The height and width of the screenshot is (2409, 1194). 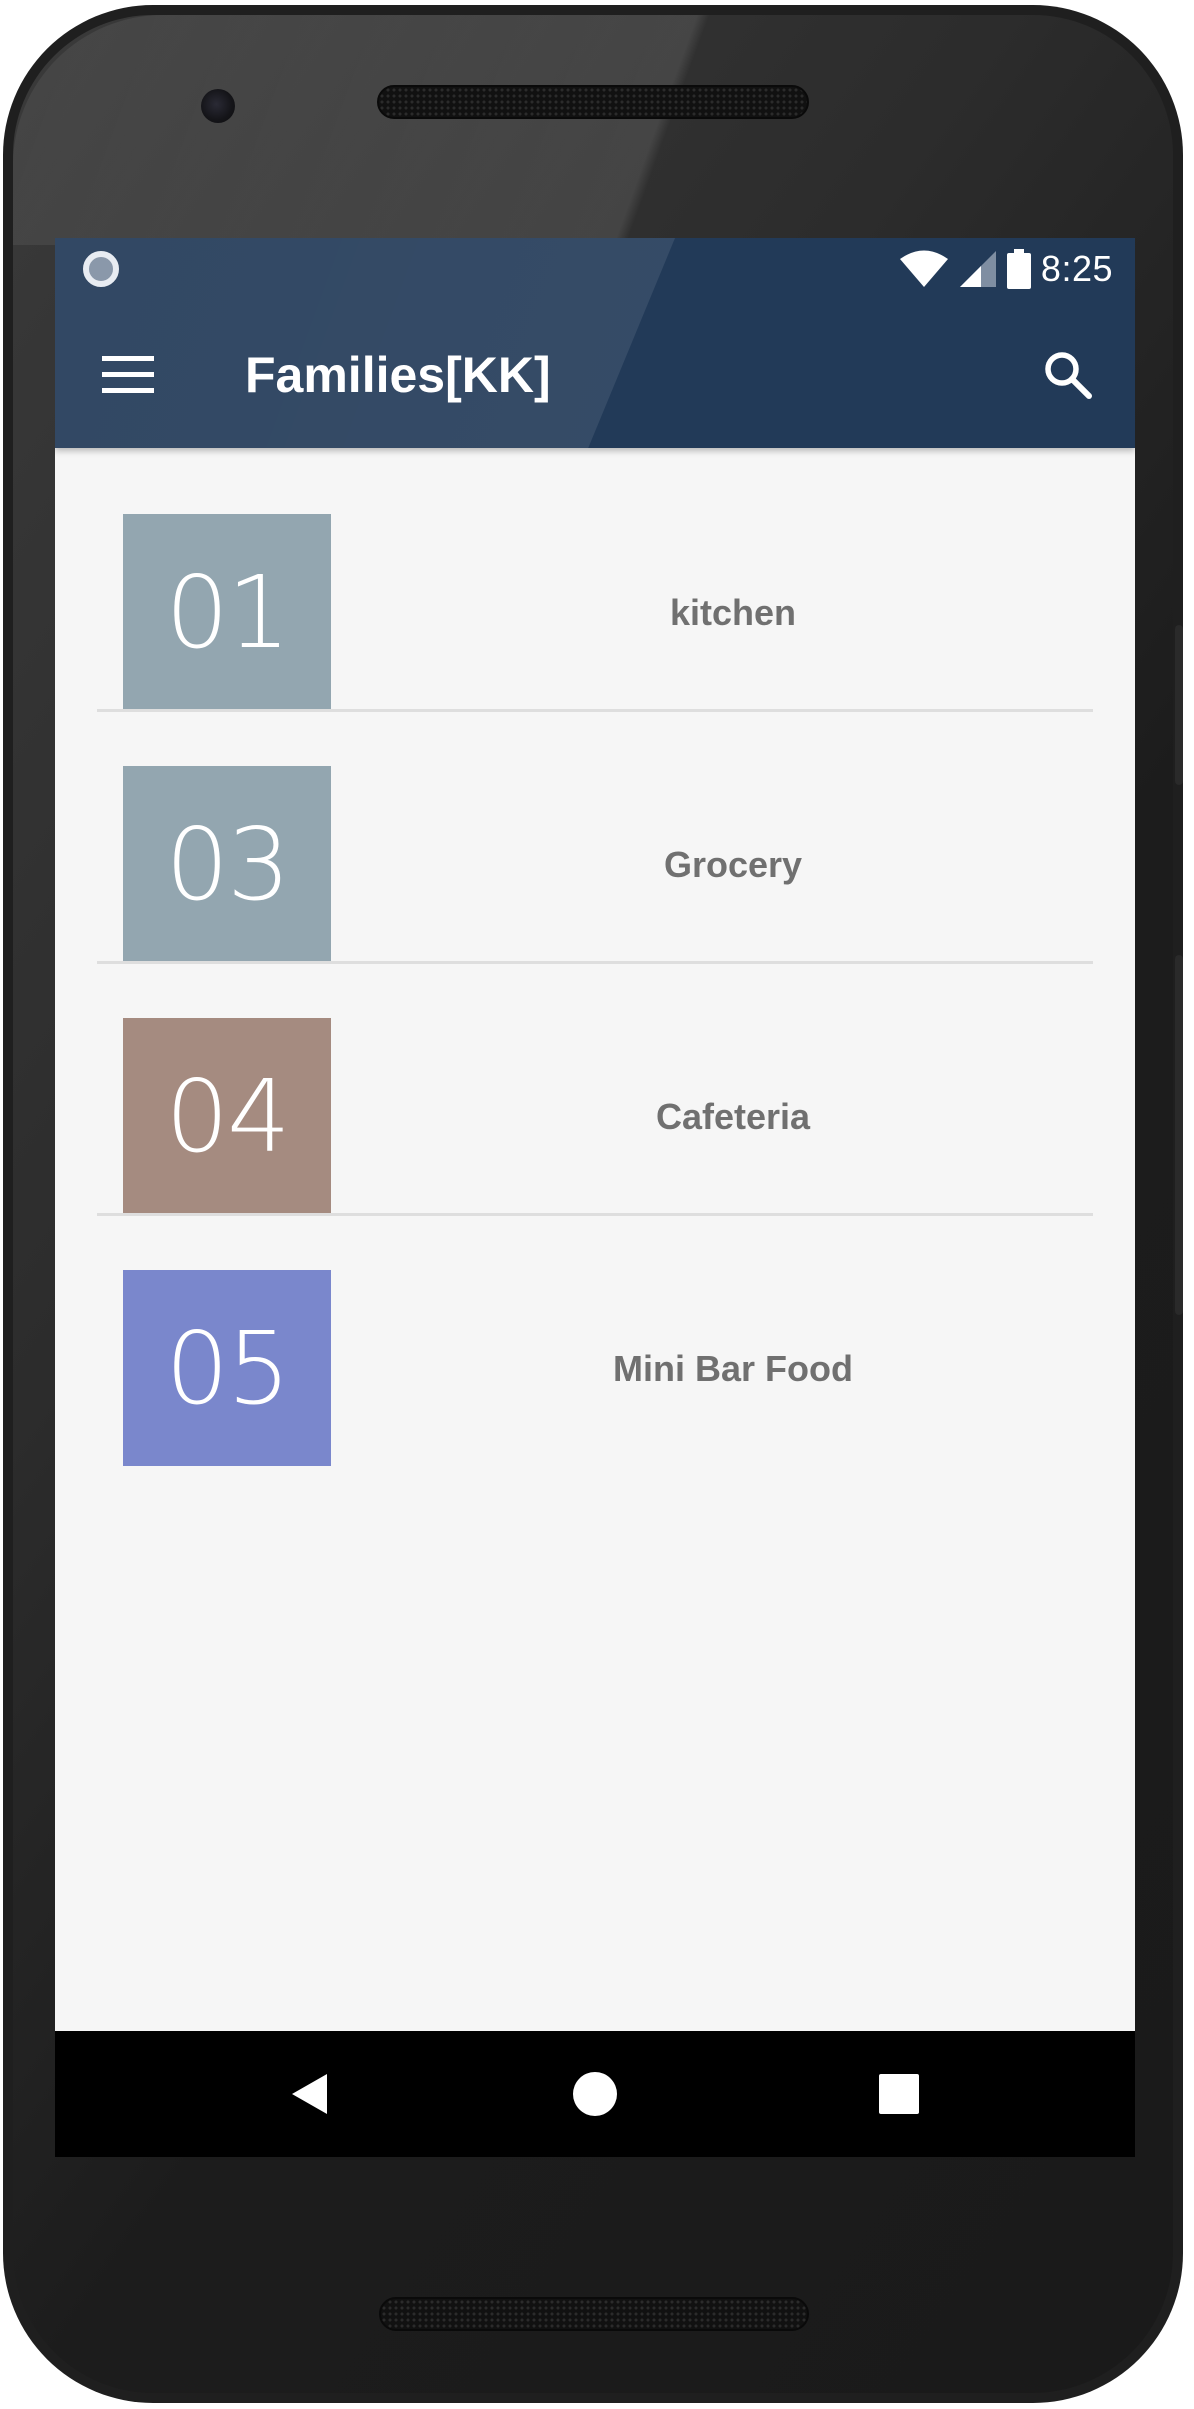 What do you see at coordinates (977, 269) in the screenshot?
I see `cellular-signal-icon` at bounding box center [977, 269].